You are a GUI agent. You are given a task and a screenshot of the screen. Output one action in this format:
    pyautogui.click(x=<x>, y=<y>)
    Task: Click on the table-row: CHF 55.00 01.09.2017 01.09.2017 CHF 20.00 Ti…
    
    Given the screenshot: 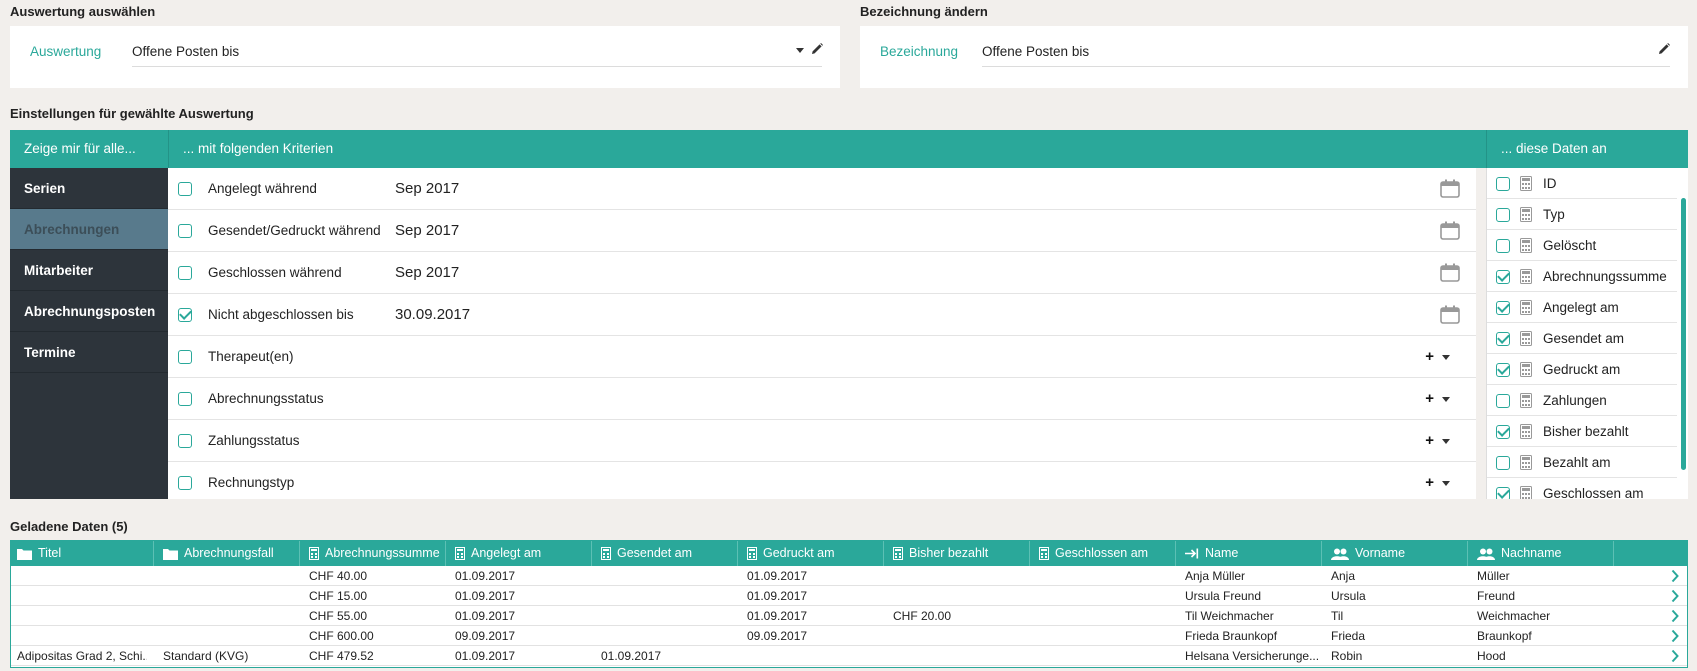 What is the action you would take?
    pyautogui.click(x=849, y=616)
    